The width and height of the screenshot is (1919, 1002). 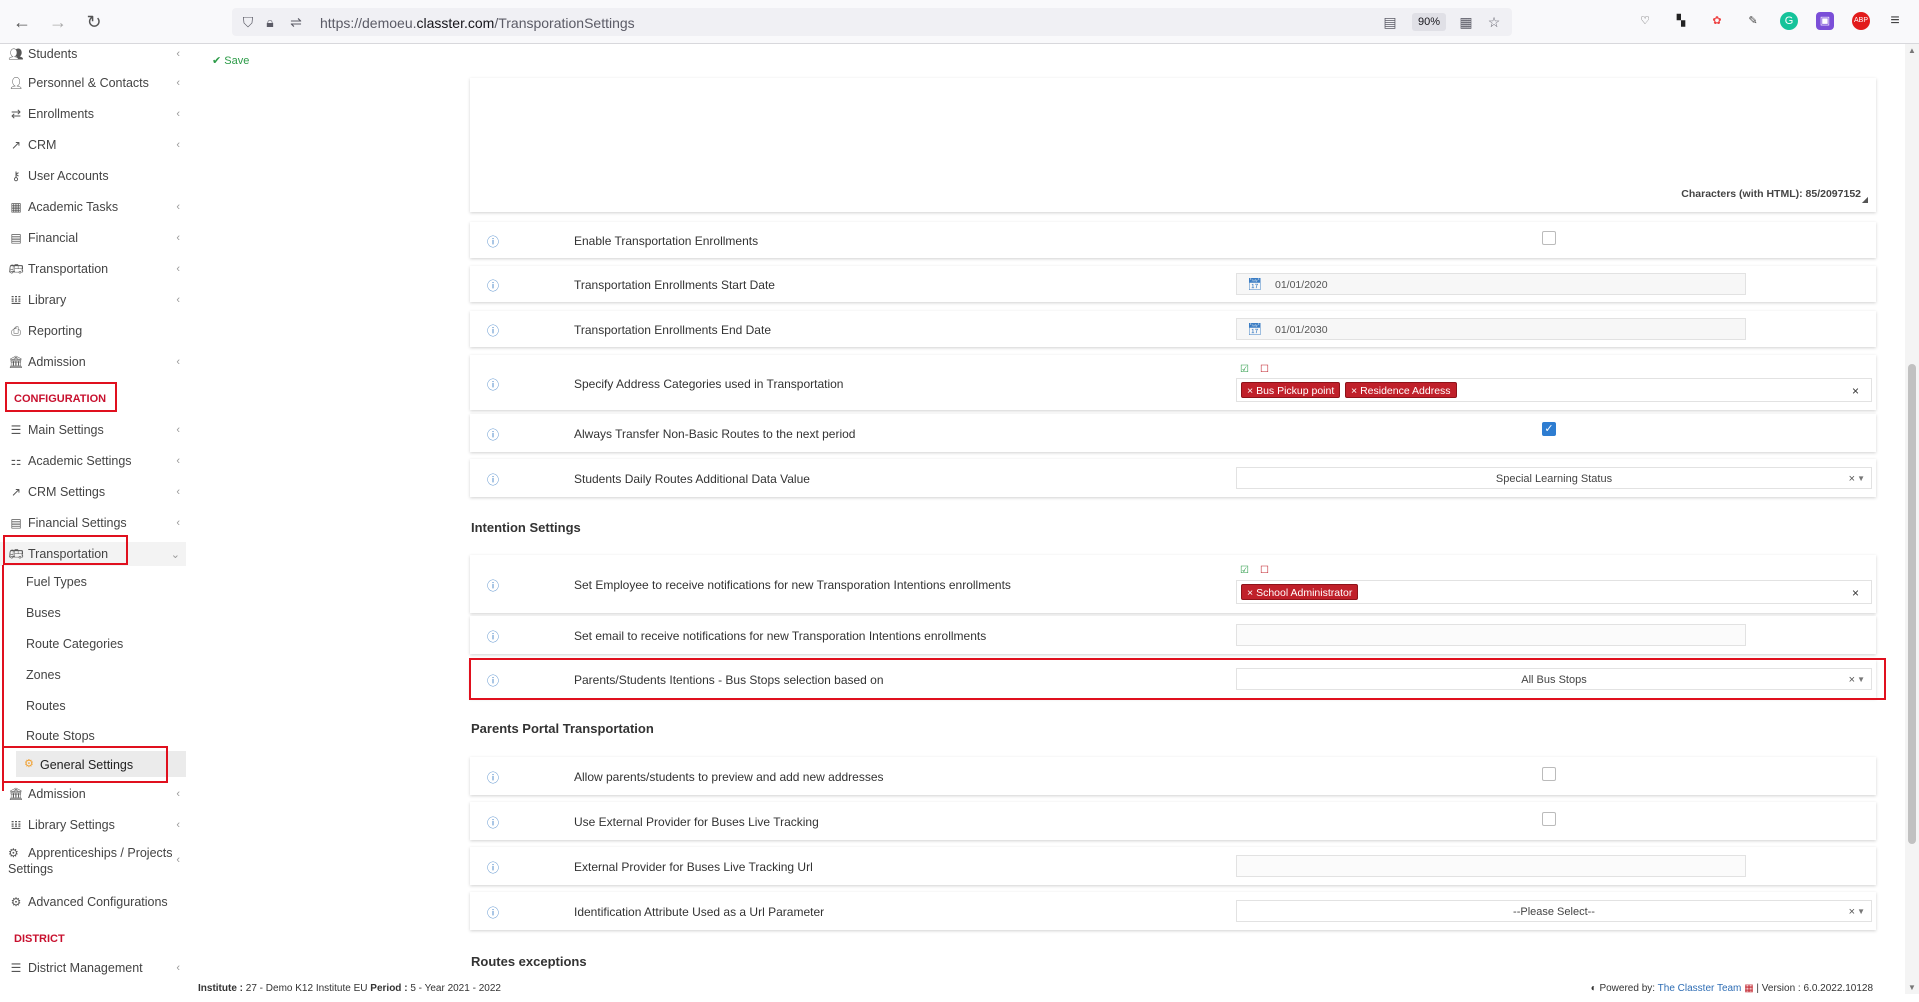 What do you see at coordinates (74, 644) in the screenshot?
I see `sidebar-subitem-route-categories: Route Categories` at bounding box center [74, 644].